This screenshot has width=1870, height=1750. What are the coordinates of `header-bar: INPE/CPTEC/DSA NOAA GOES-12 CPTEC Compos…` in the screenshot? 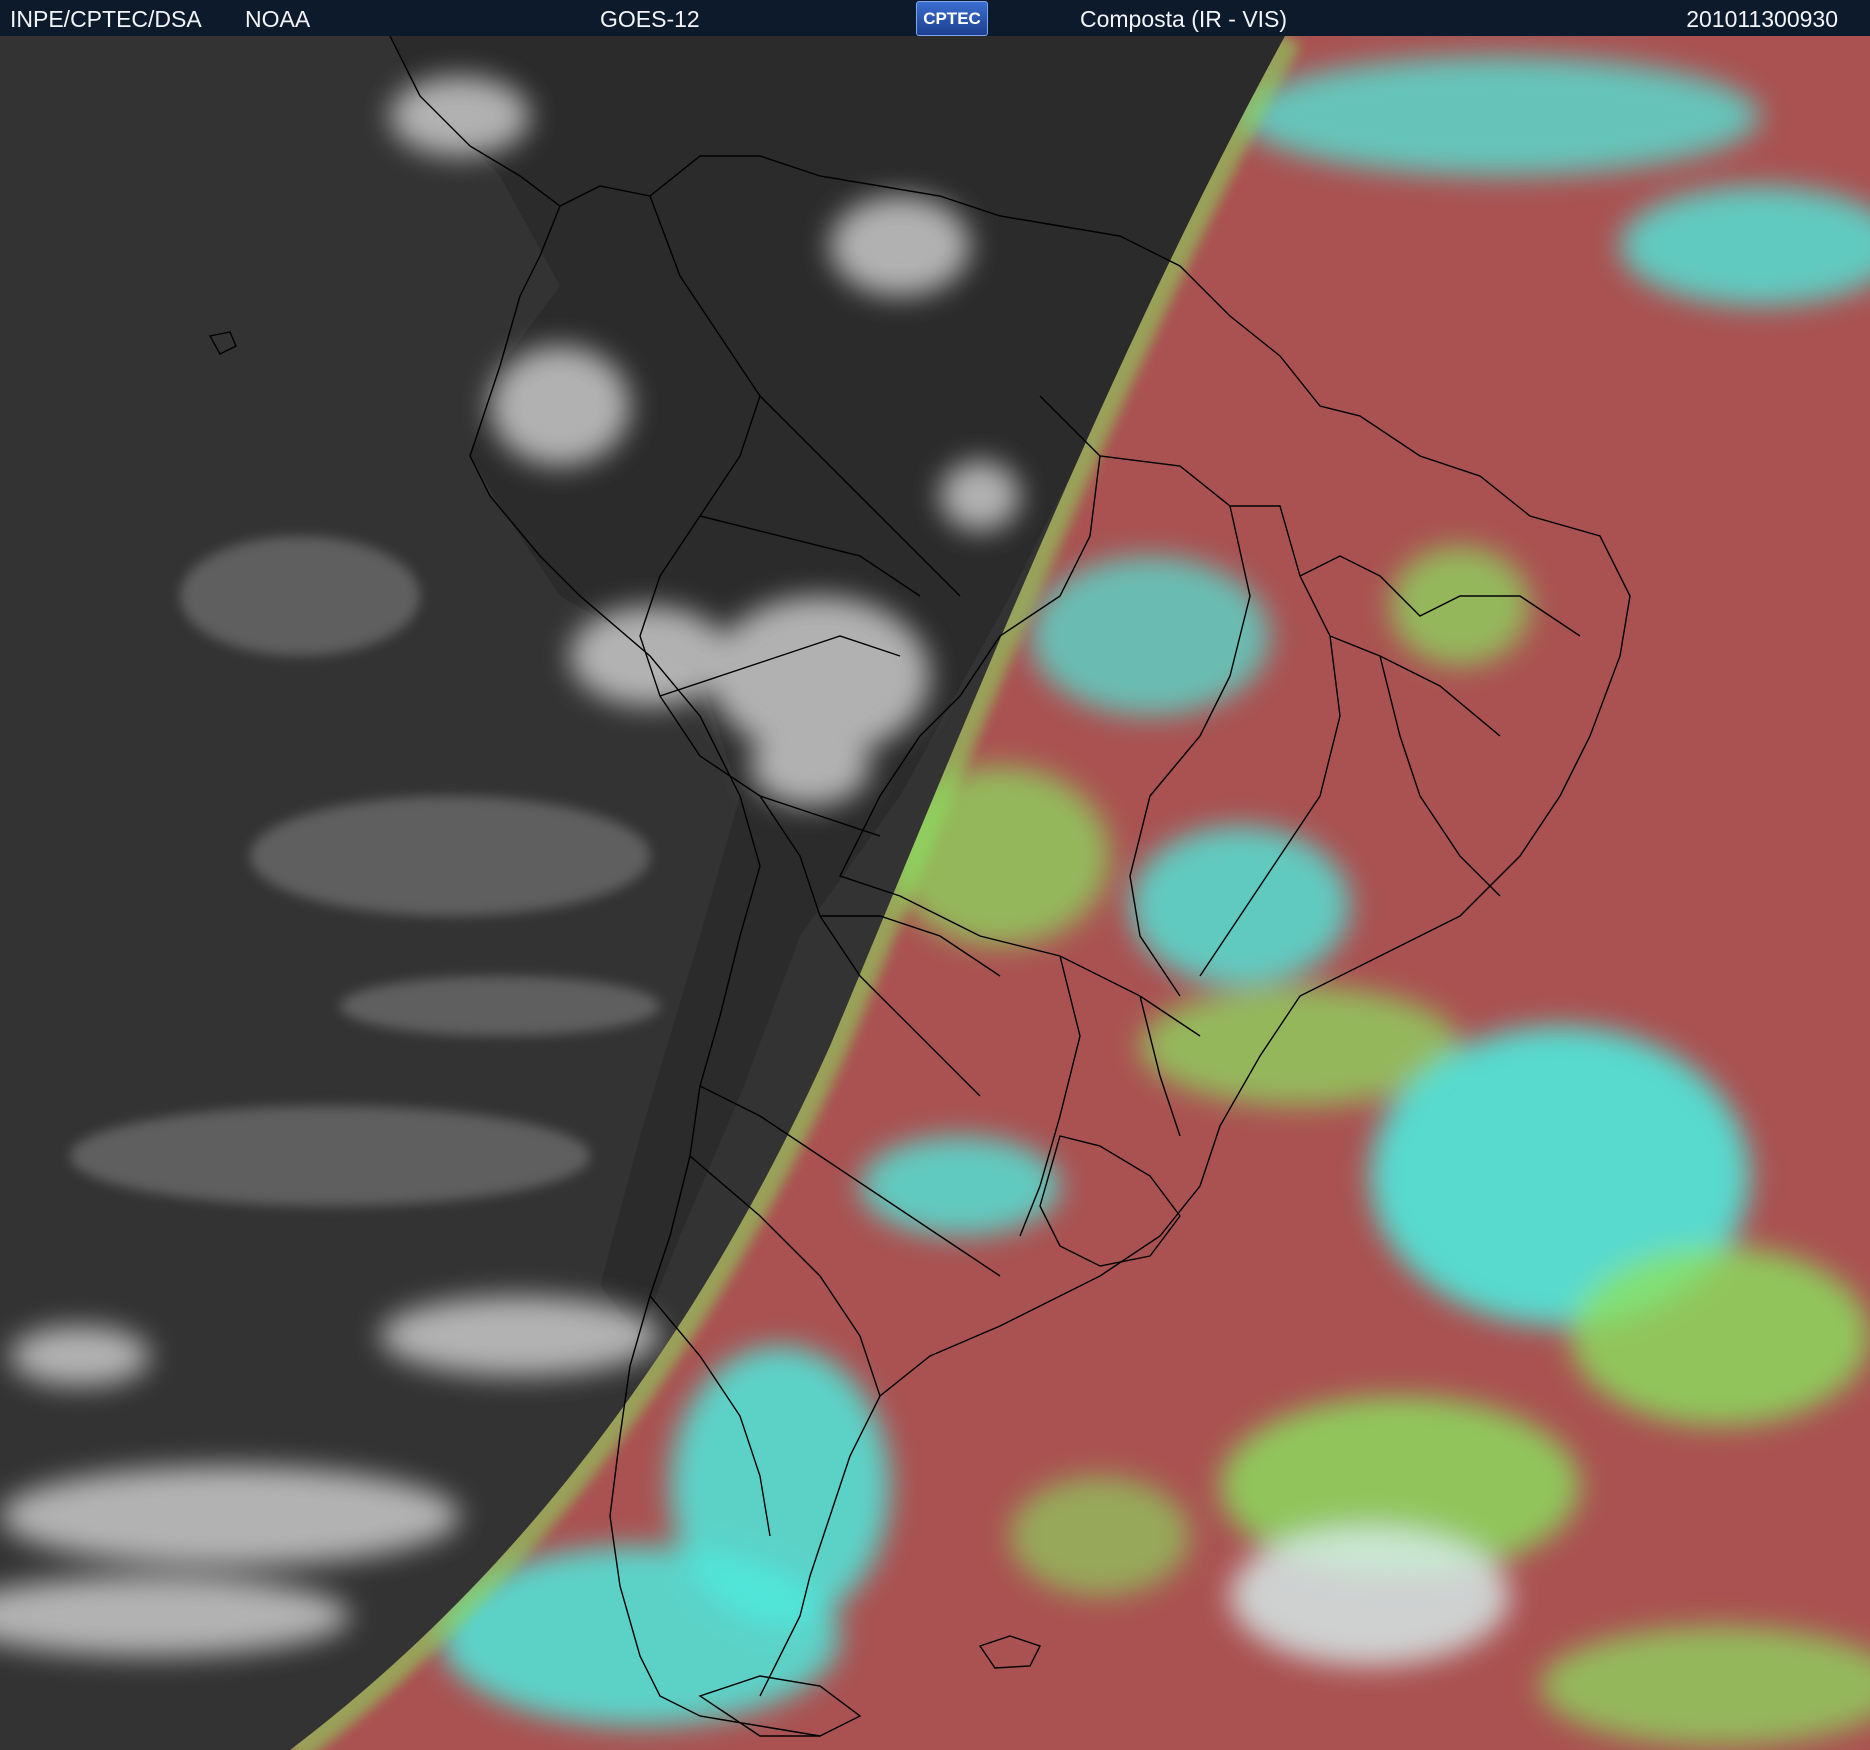 It's located at (935, 18).